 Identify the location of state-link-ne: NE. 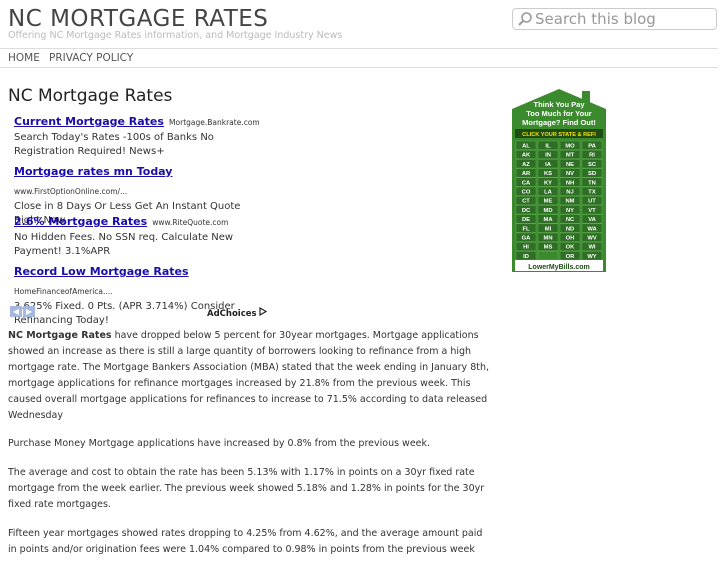
(570, 165).